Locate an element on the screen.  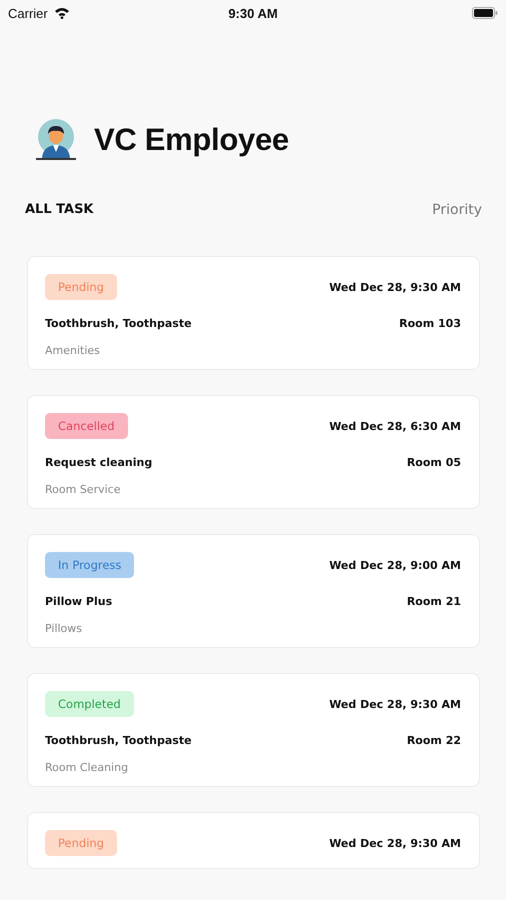
page-title: VC Employee is located at coordinates (191, 140).